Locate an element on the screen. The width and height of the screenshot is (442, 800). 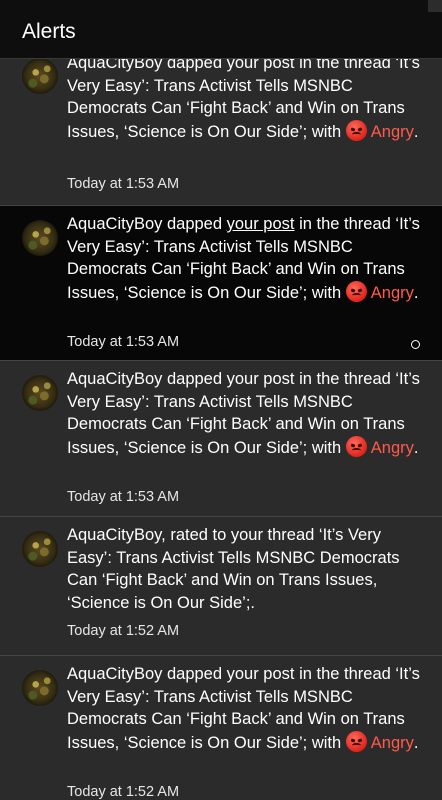
mark-read-icon is located at coordinates (415, 344).